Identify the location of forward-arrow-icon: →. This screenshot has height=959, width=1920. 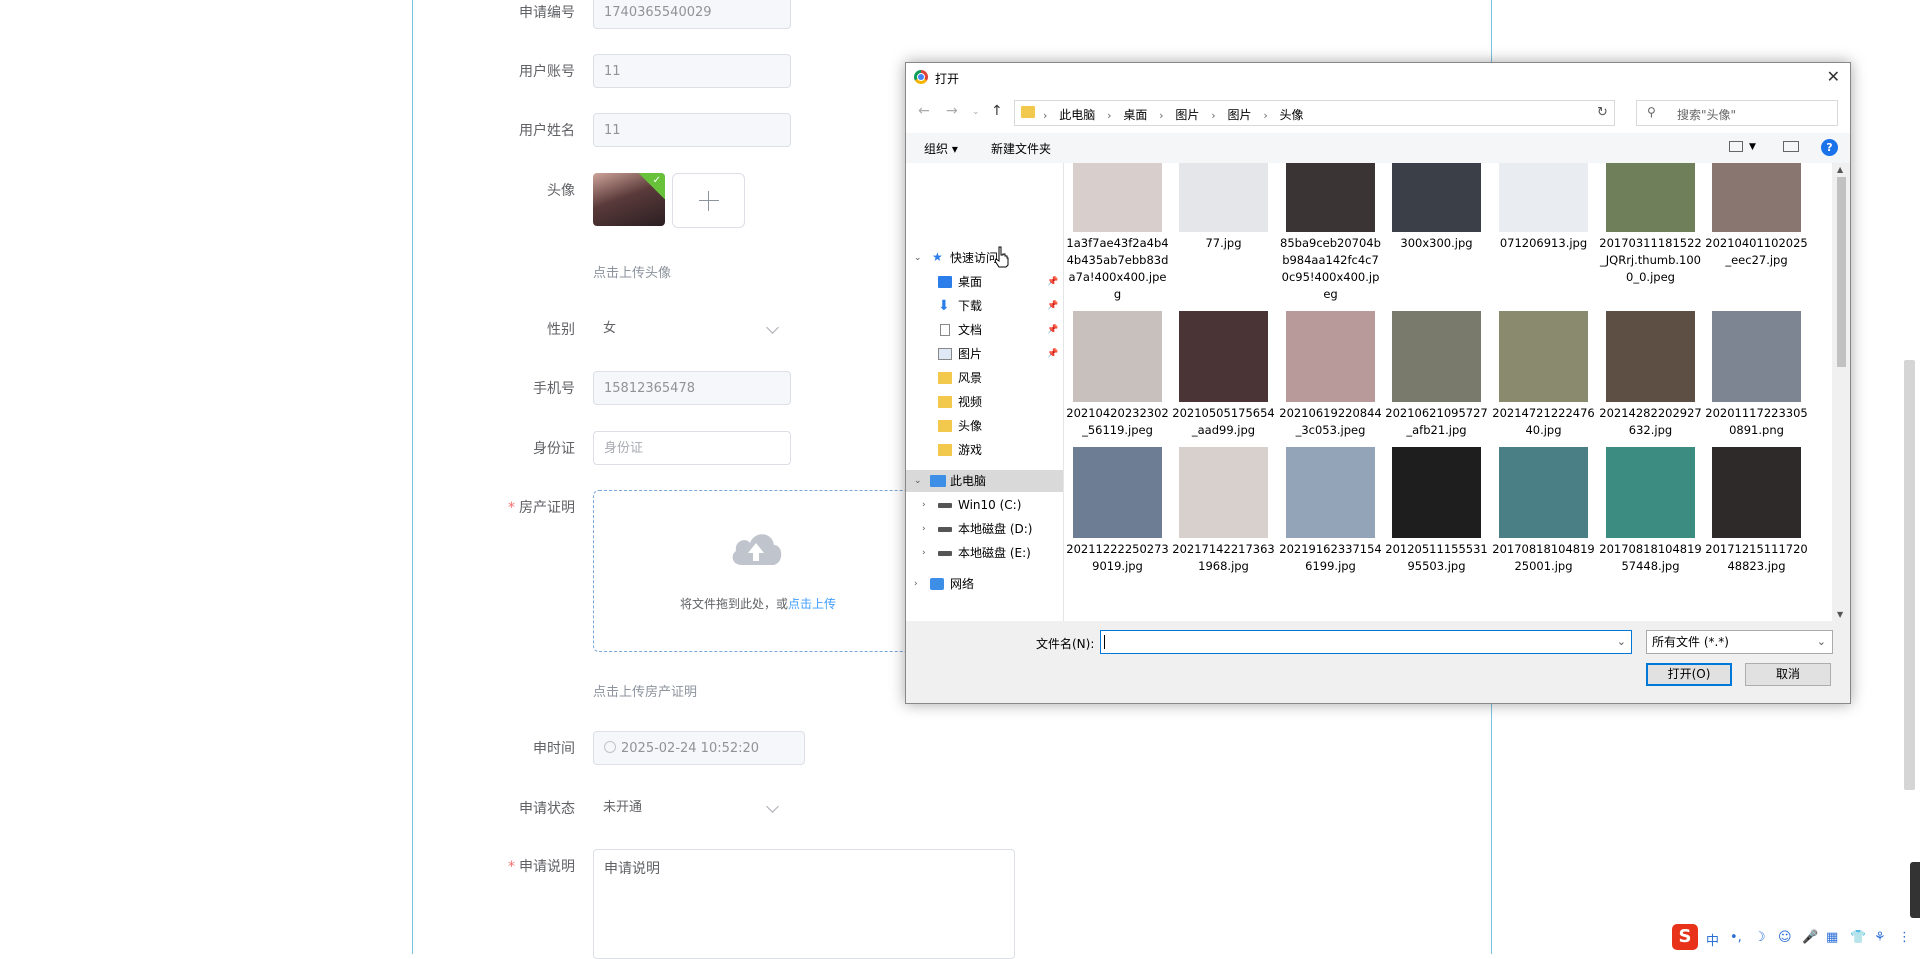
(952, 111).